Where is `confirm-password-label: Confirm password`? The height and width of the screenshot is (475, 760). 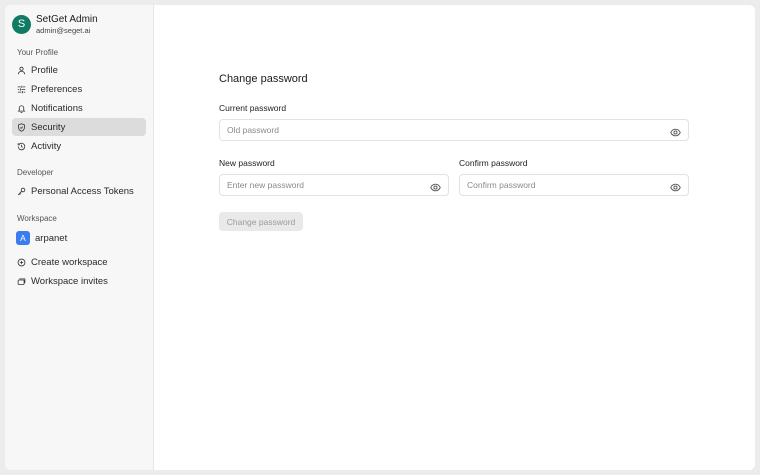
confirm-password-label: Confirm password is located at coordinates (493, 163).